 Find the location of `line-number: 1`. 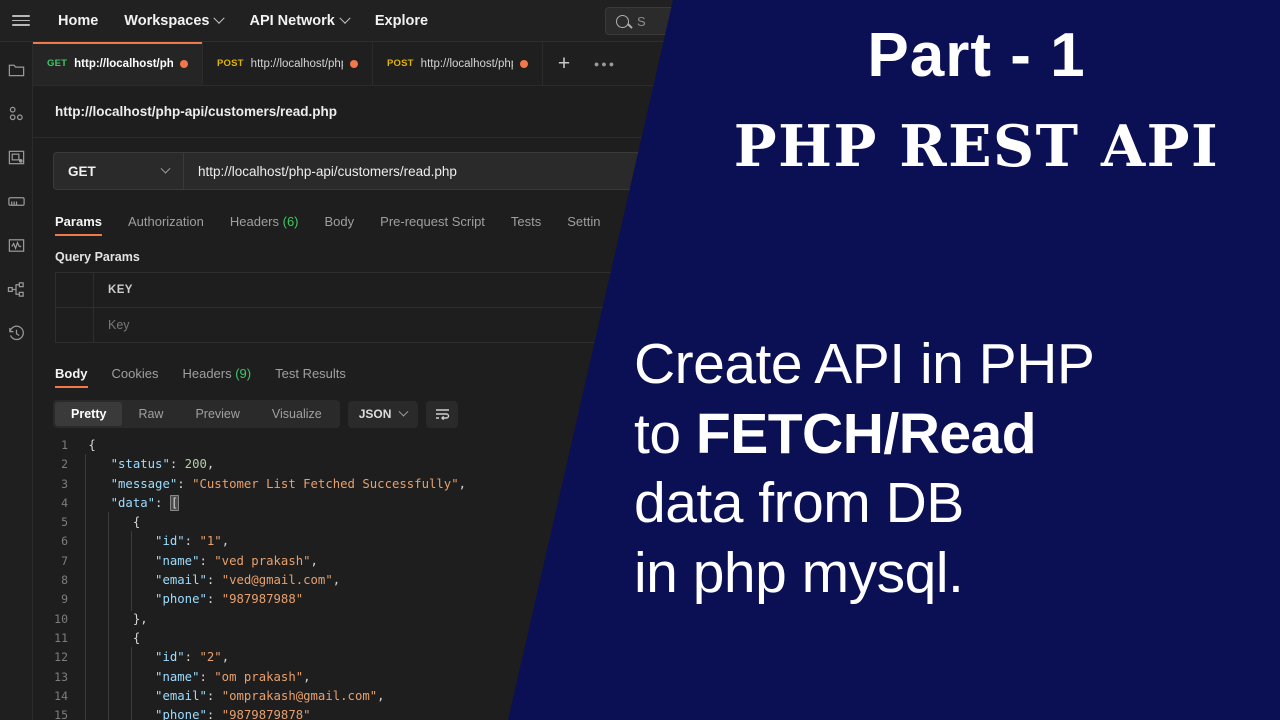

line-number: 1 is located at coordinates (64, 445).